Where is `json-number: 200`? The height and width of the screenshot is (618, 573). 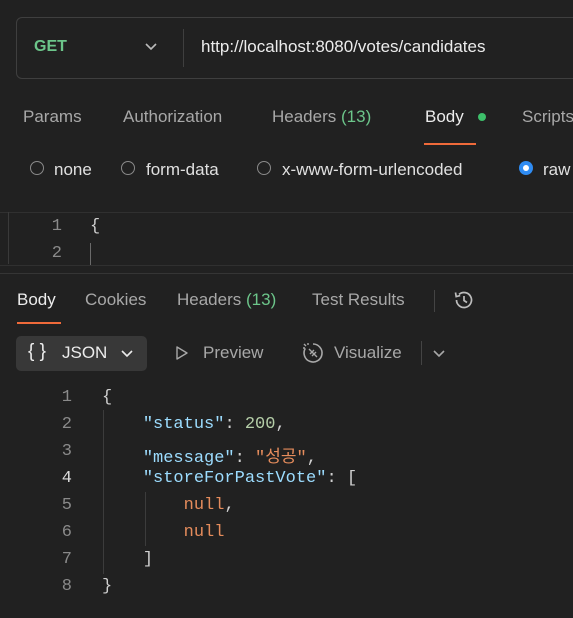
json-number: 200 is located at coordinates (260, 424).